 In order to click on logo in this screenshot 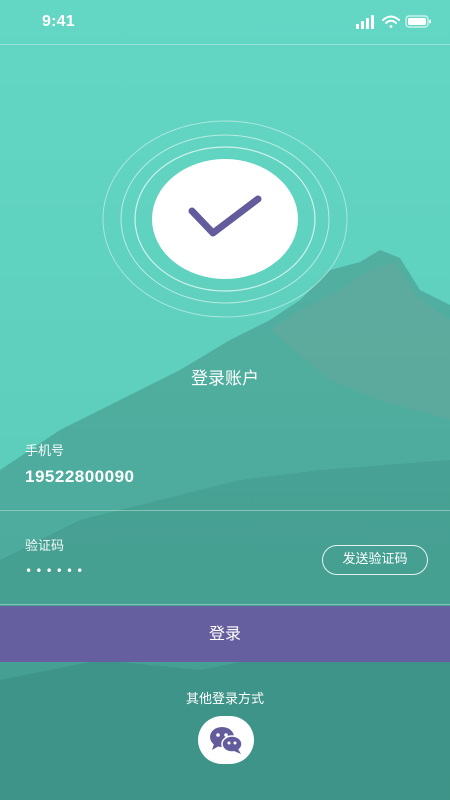, I will do `click(225, 219)`.